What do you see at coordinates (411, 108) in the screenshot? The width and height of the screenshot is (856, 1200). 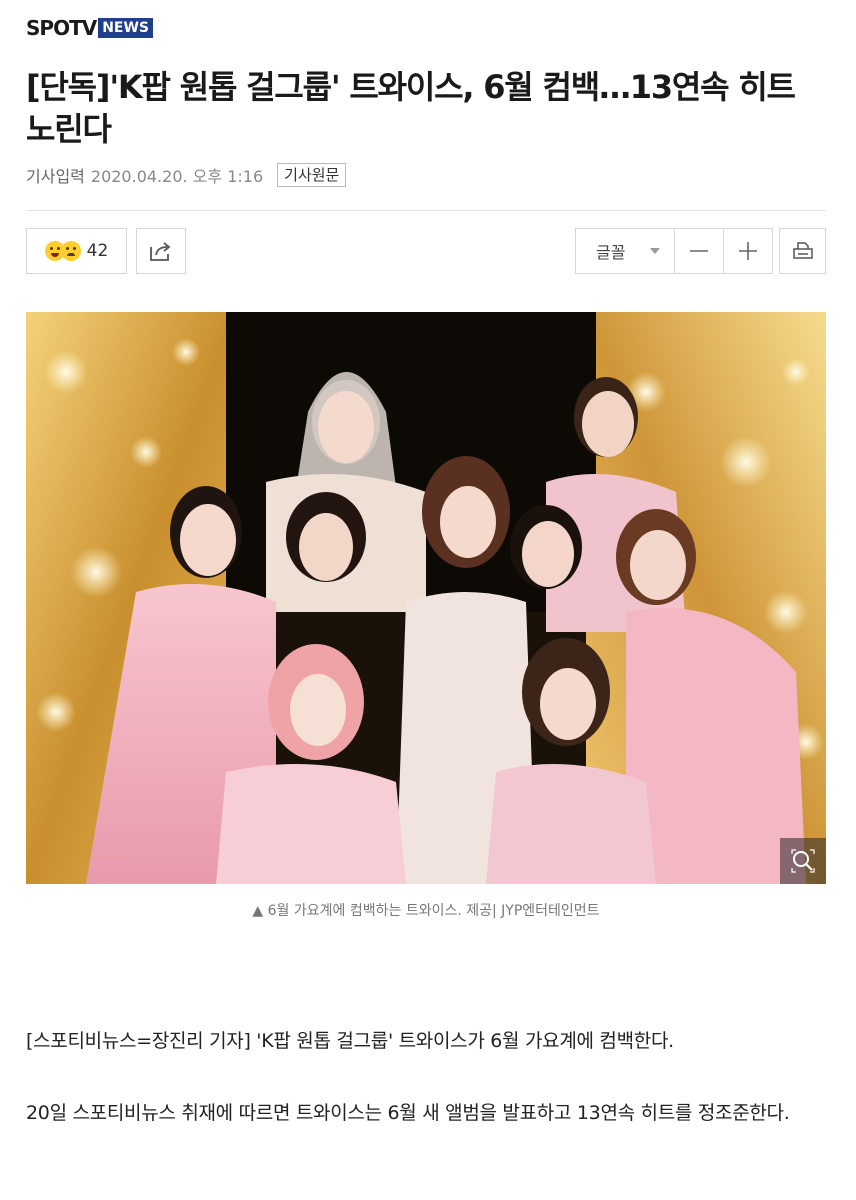 I see `article-headline: [단독]'K팝 원톱 걸그룹' 트와이스, 6월 컴백…13연속 히트 노린다` at bounding box center [411, 108].